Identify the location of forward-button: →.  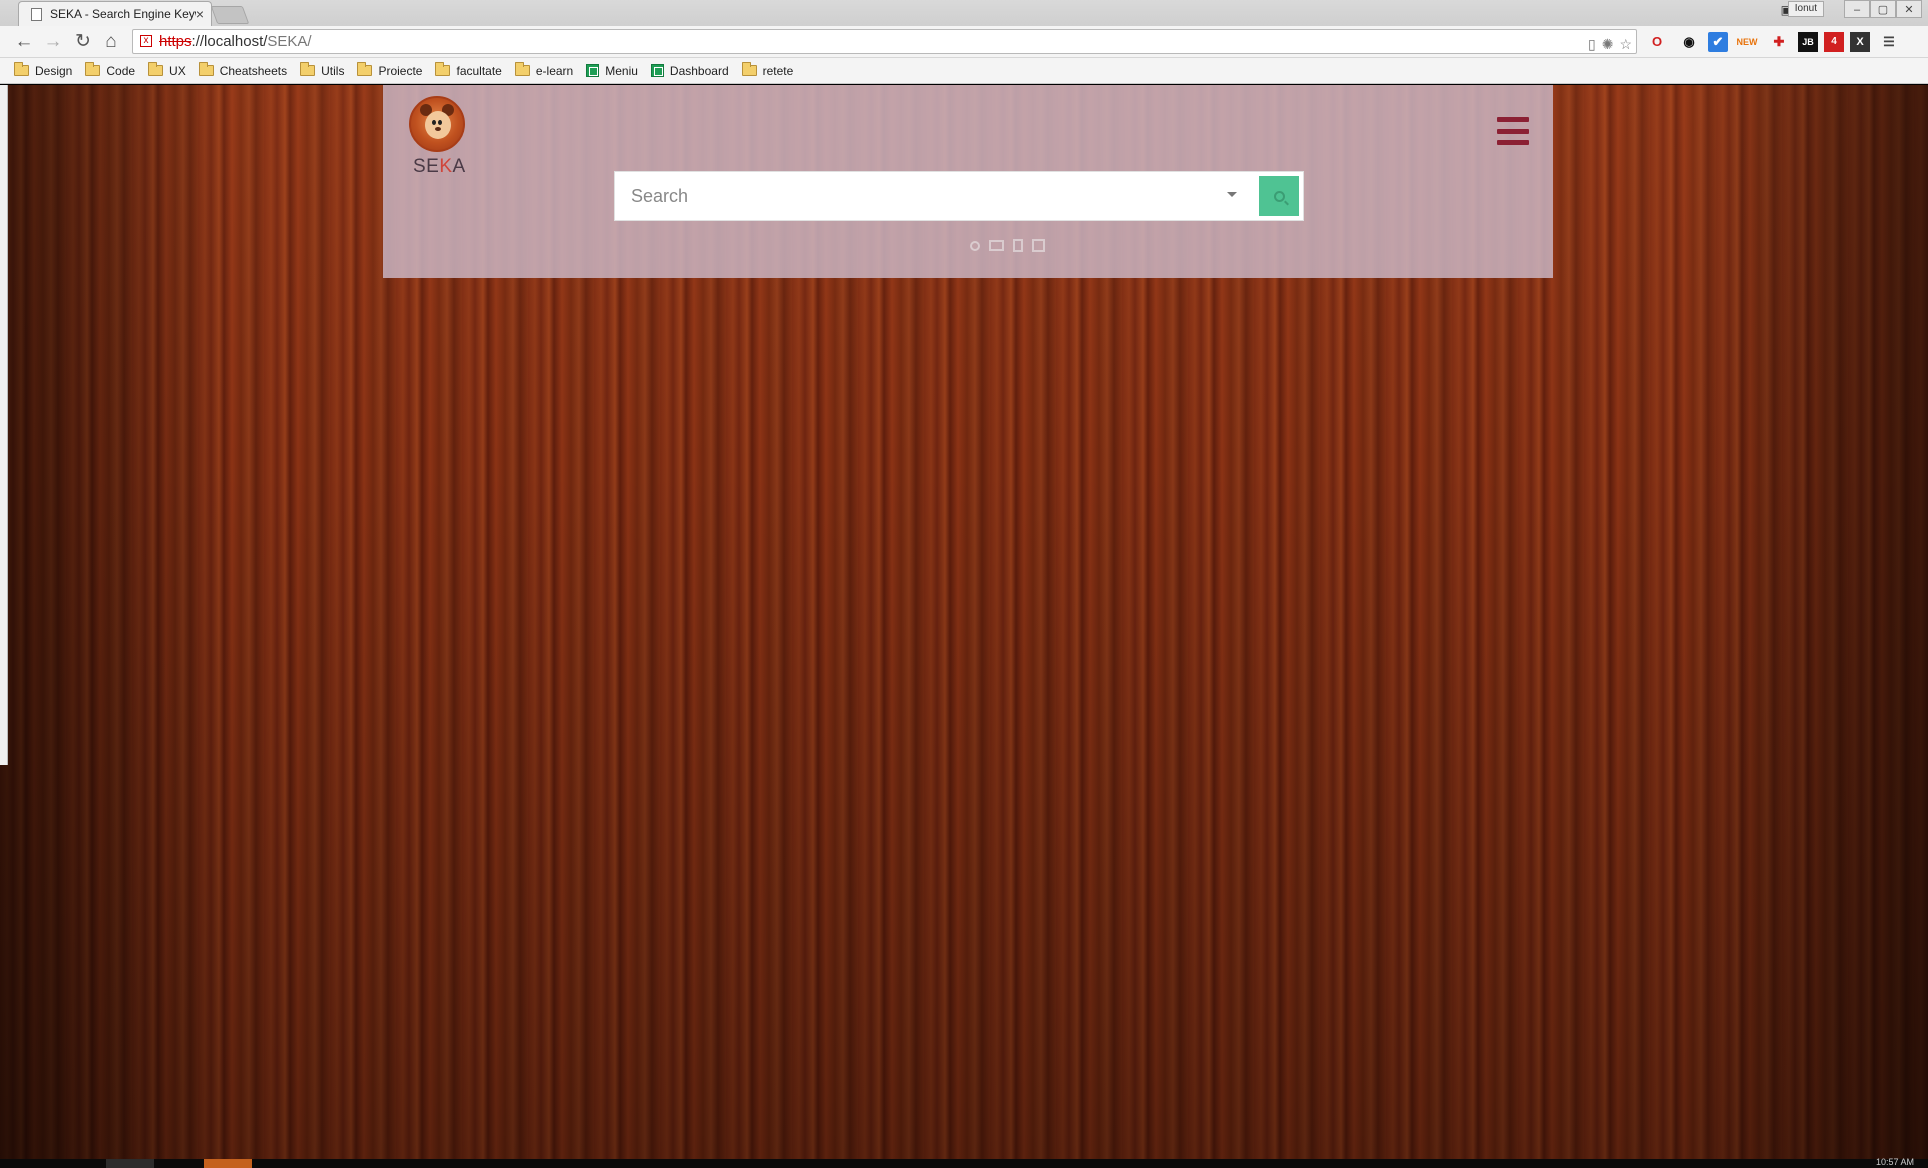
(53, 42).